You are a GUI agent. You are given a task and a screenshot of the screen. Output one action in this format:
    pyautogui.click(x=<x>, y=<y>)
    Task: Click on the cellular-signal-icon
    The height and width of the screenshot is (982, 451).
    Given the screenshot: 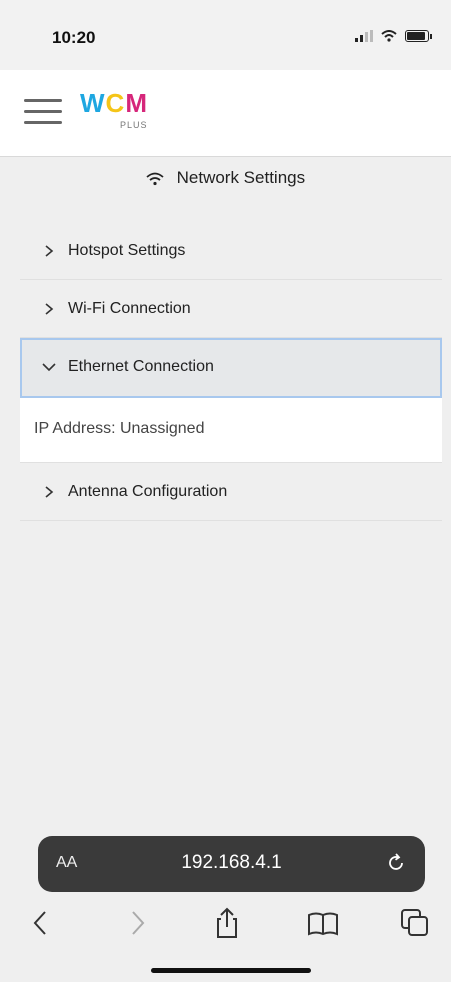 What is the action you would take?
    pyautogui.click(x=364, y=36)
    